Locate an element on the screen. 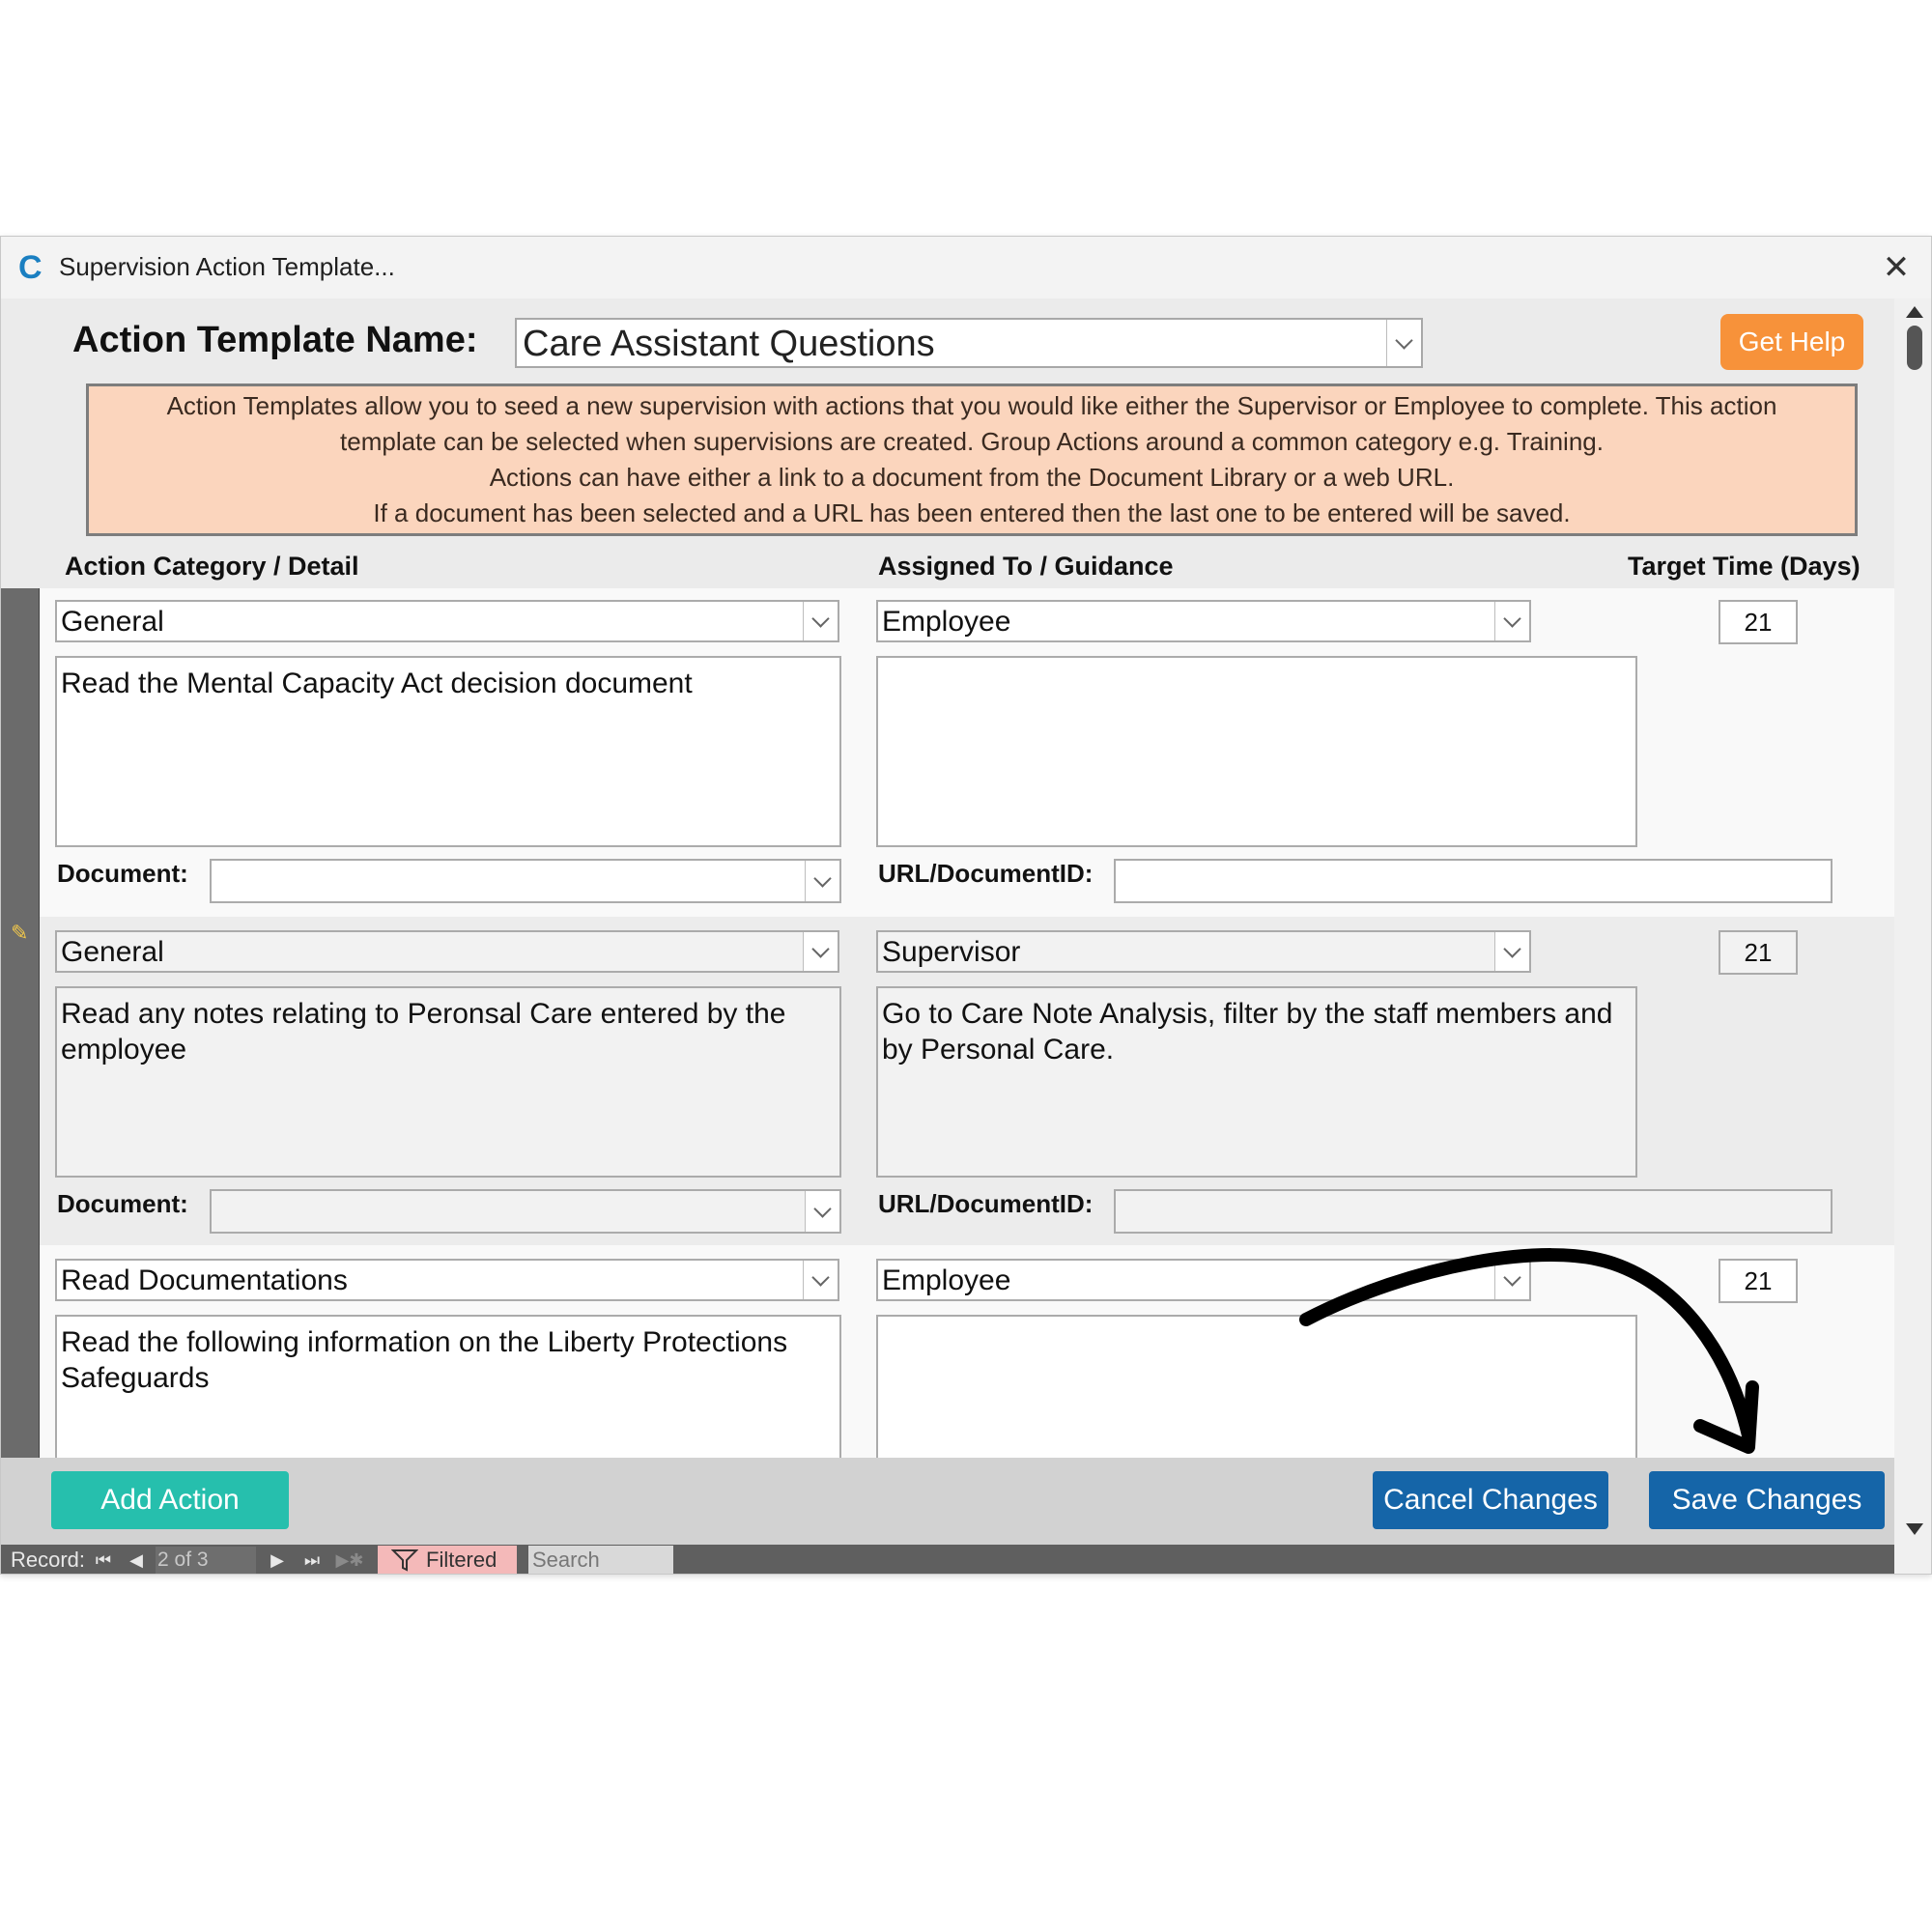 The height and width of the screenshot is (1932, 1932). annotation-arrow-icon is located at coordinates (1529, 1351).